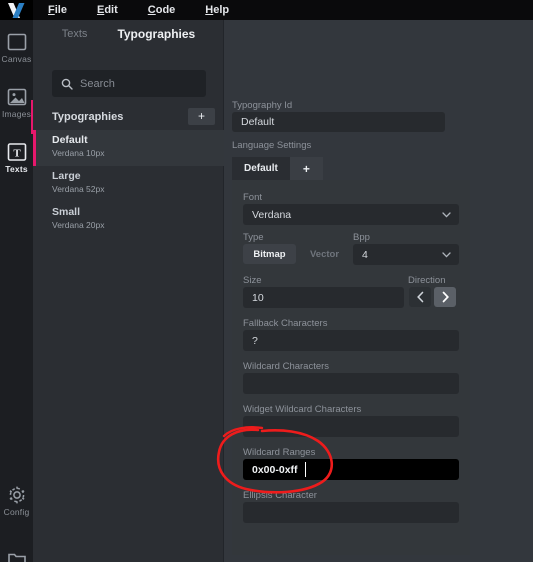  Describe the element at coordinates (67, 84) in the screenshot. I see `search-icon` at that location.